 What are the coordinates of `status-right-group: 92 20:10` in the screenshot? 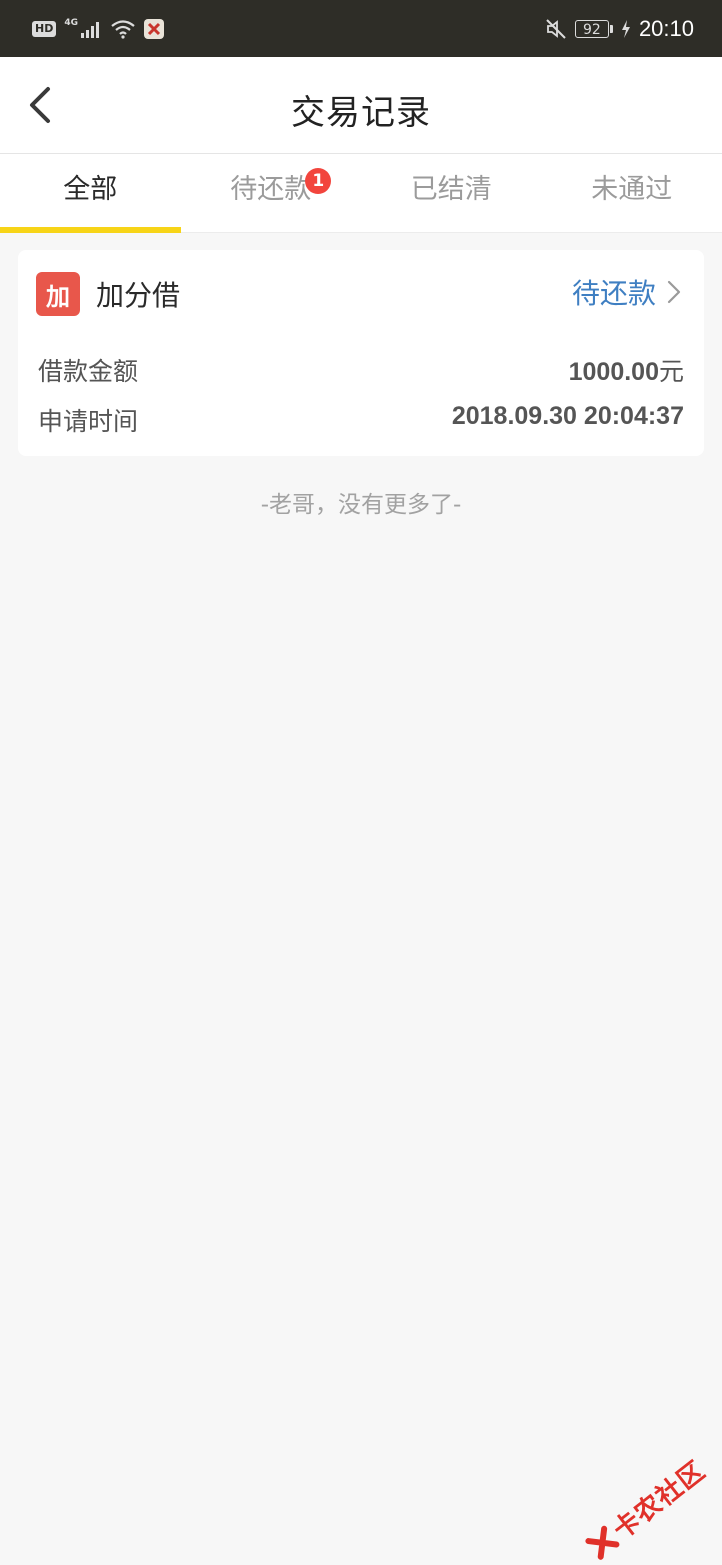 It's located at (619, 29).